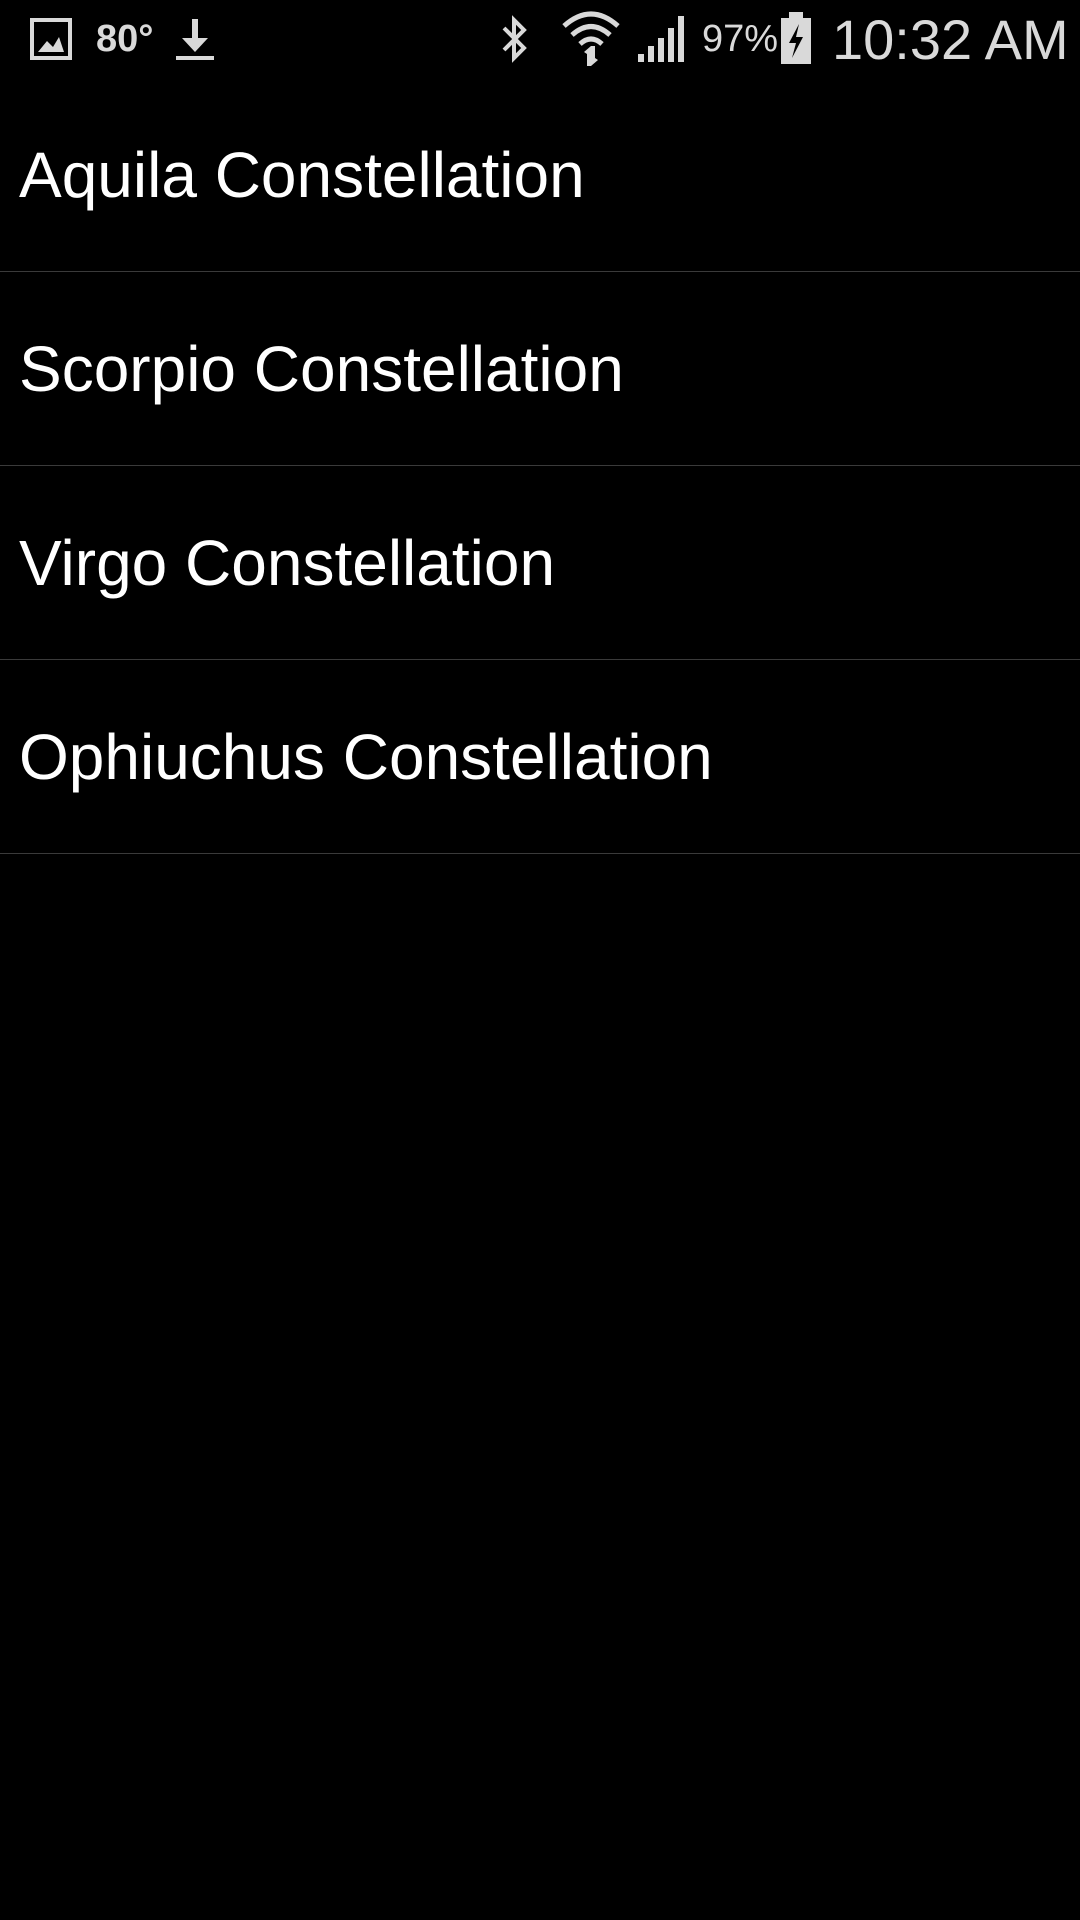 The width and height of the screenshot is (1080, 1920). I want to click on list-item-aquila: Aquila Constellation, so click(540, 175).